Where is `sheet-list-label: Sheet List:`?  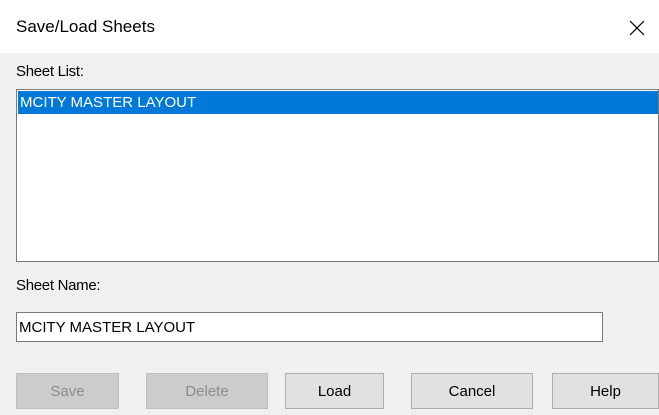 sheet-list-label: Sheet List: is located at coordinates (50, 71).